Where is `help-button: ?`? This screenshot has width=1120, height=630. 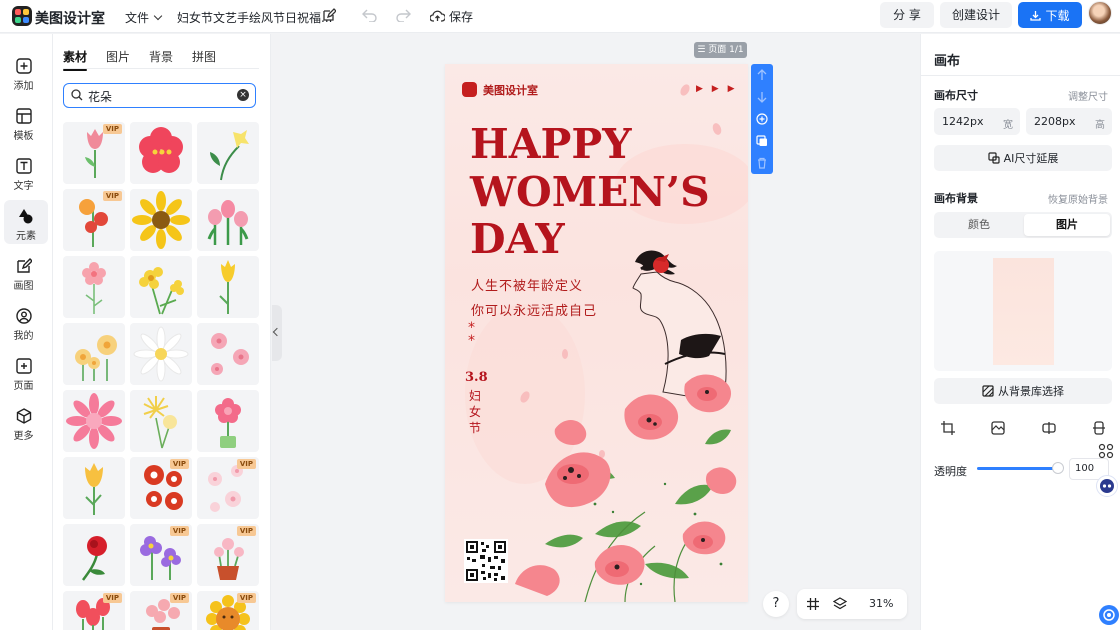 help-button: ? is located at coordinates (776, 604).